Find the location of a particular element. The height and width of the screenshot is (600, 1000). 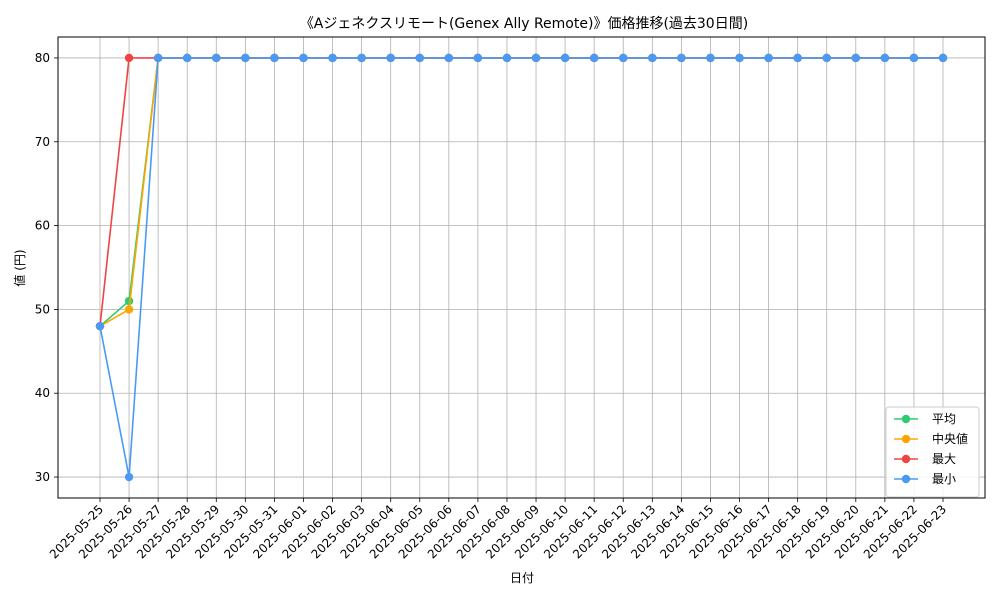

y-tick-label: 40 is located at coordinates (42, 393).